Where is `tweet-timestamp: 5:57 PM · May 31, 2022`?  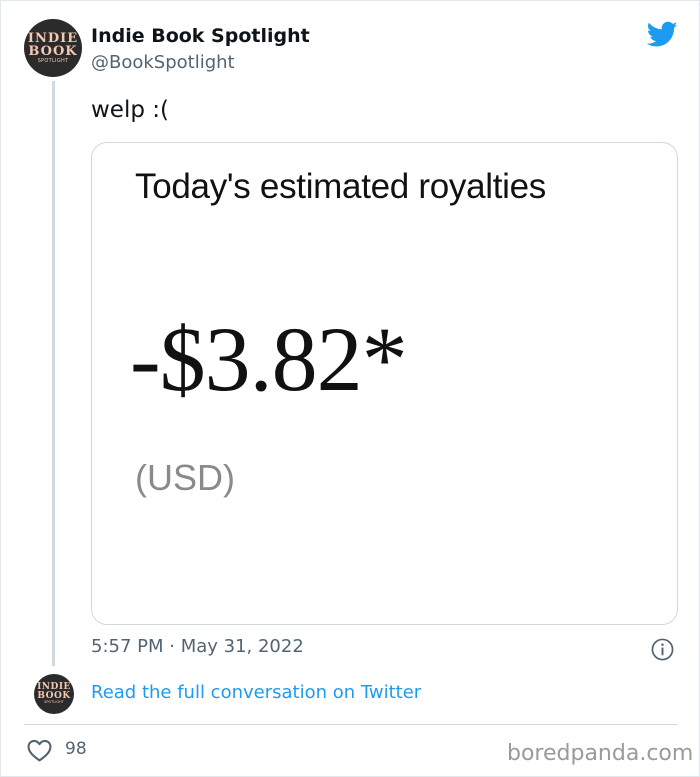
tweet-timestamp: 5:57 PM · May 31, 2022 is located at coordinates (197, 646).